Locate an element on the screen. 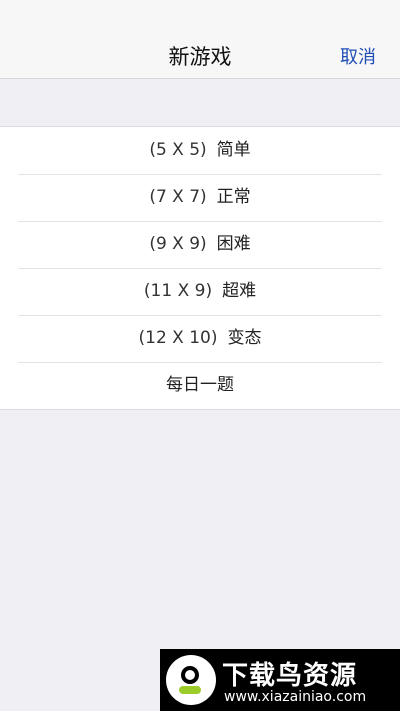 The height and width of the screenshot is (711, 400). watermark-url: www.xiazainiao.com is located at coordinates (295, 697).